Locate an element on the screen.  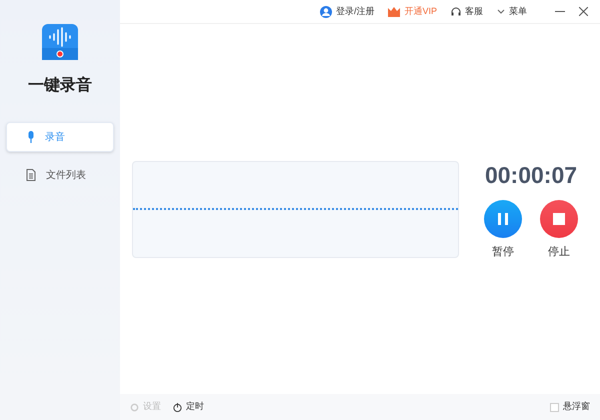
sidebar-item: 文件列表 is located at coordinates (60, 175).